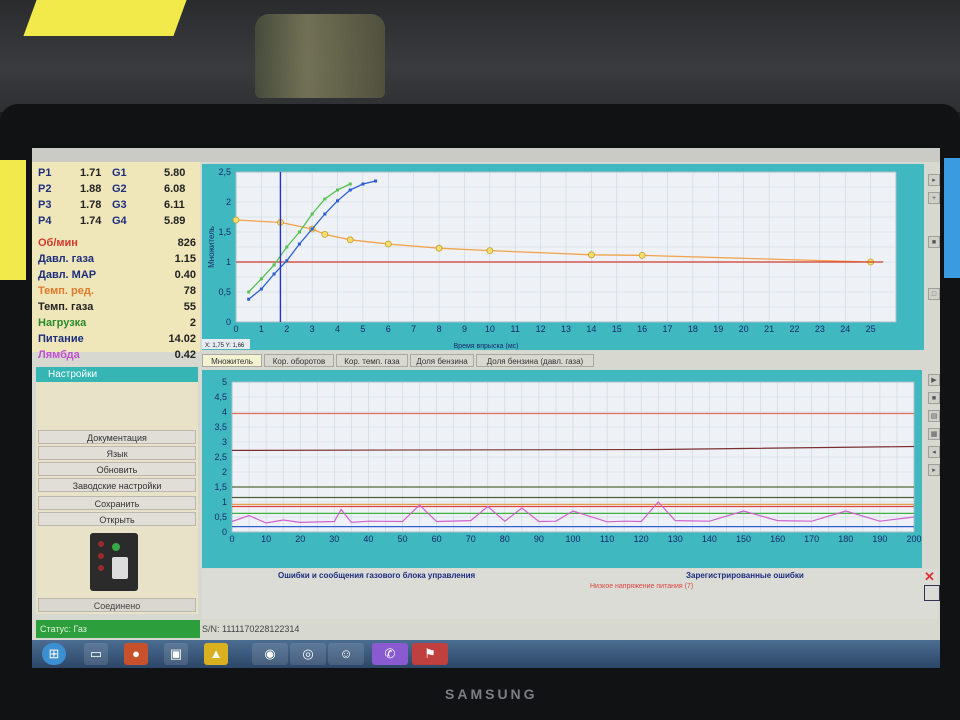  Describe the element at coordinates (934, 398) in the screenshot. I see `stop-icon: ■` at that location.